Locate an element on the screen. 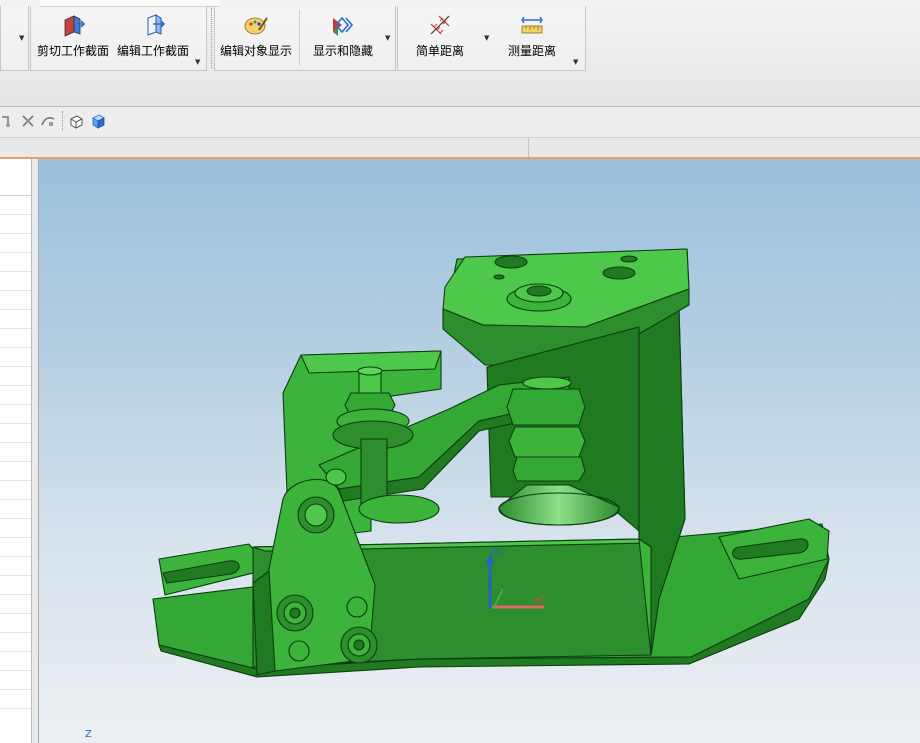  show-hide-dropdown-icon: ▼ is located at coordinates (387, 38).